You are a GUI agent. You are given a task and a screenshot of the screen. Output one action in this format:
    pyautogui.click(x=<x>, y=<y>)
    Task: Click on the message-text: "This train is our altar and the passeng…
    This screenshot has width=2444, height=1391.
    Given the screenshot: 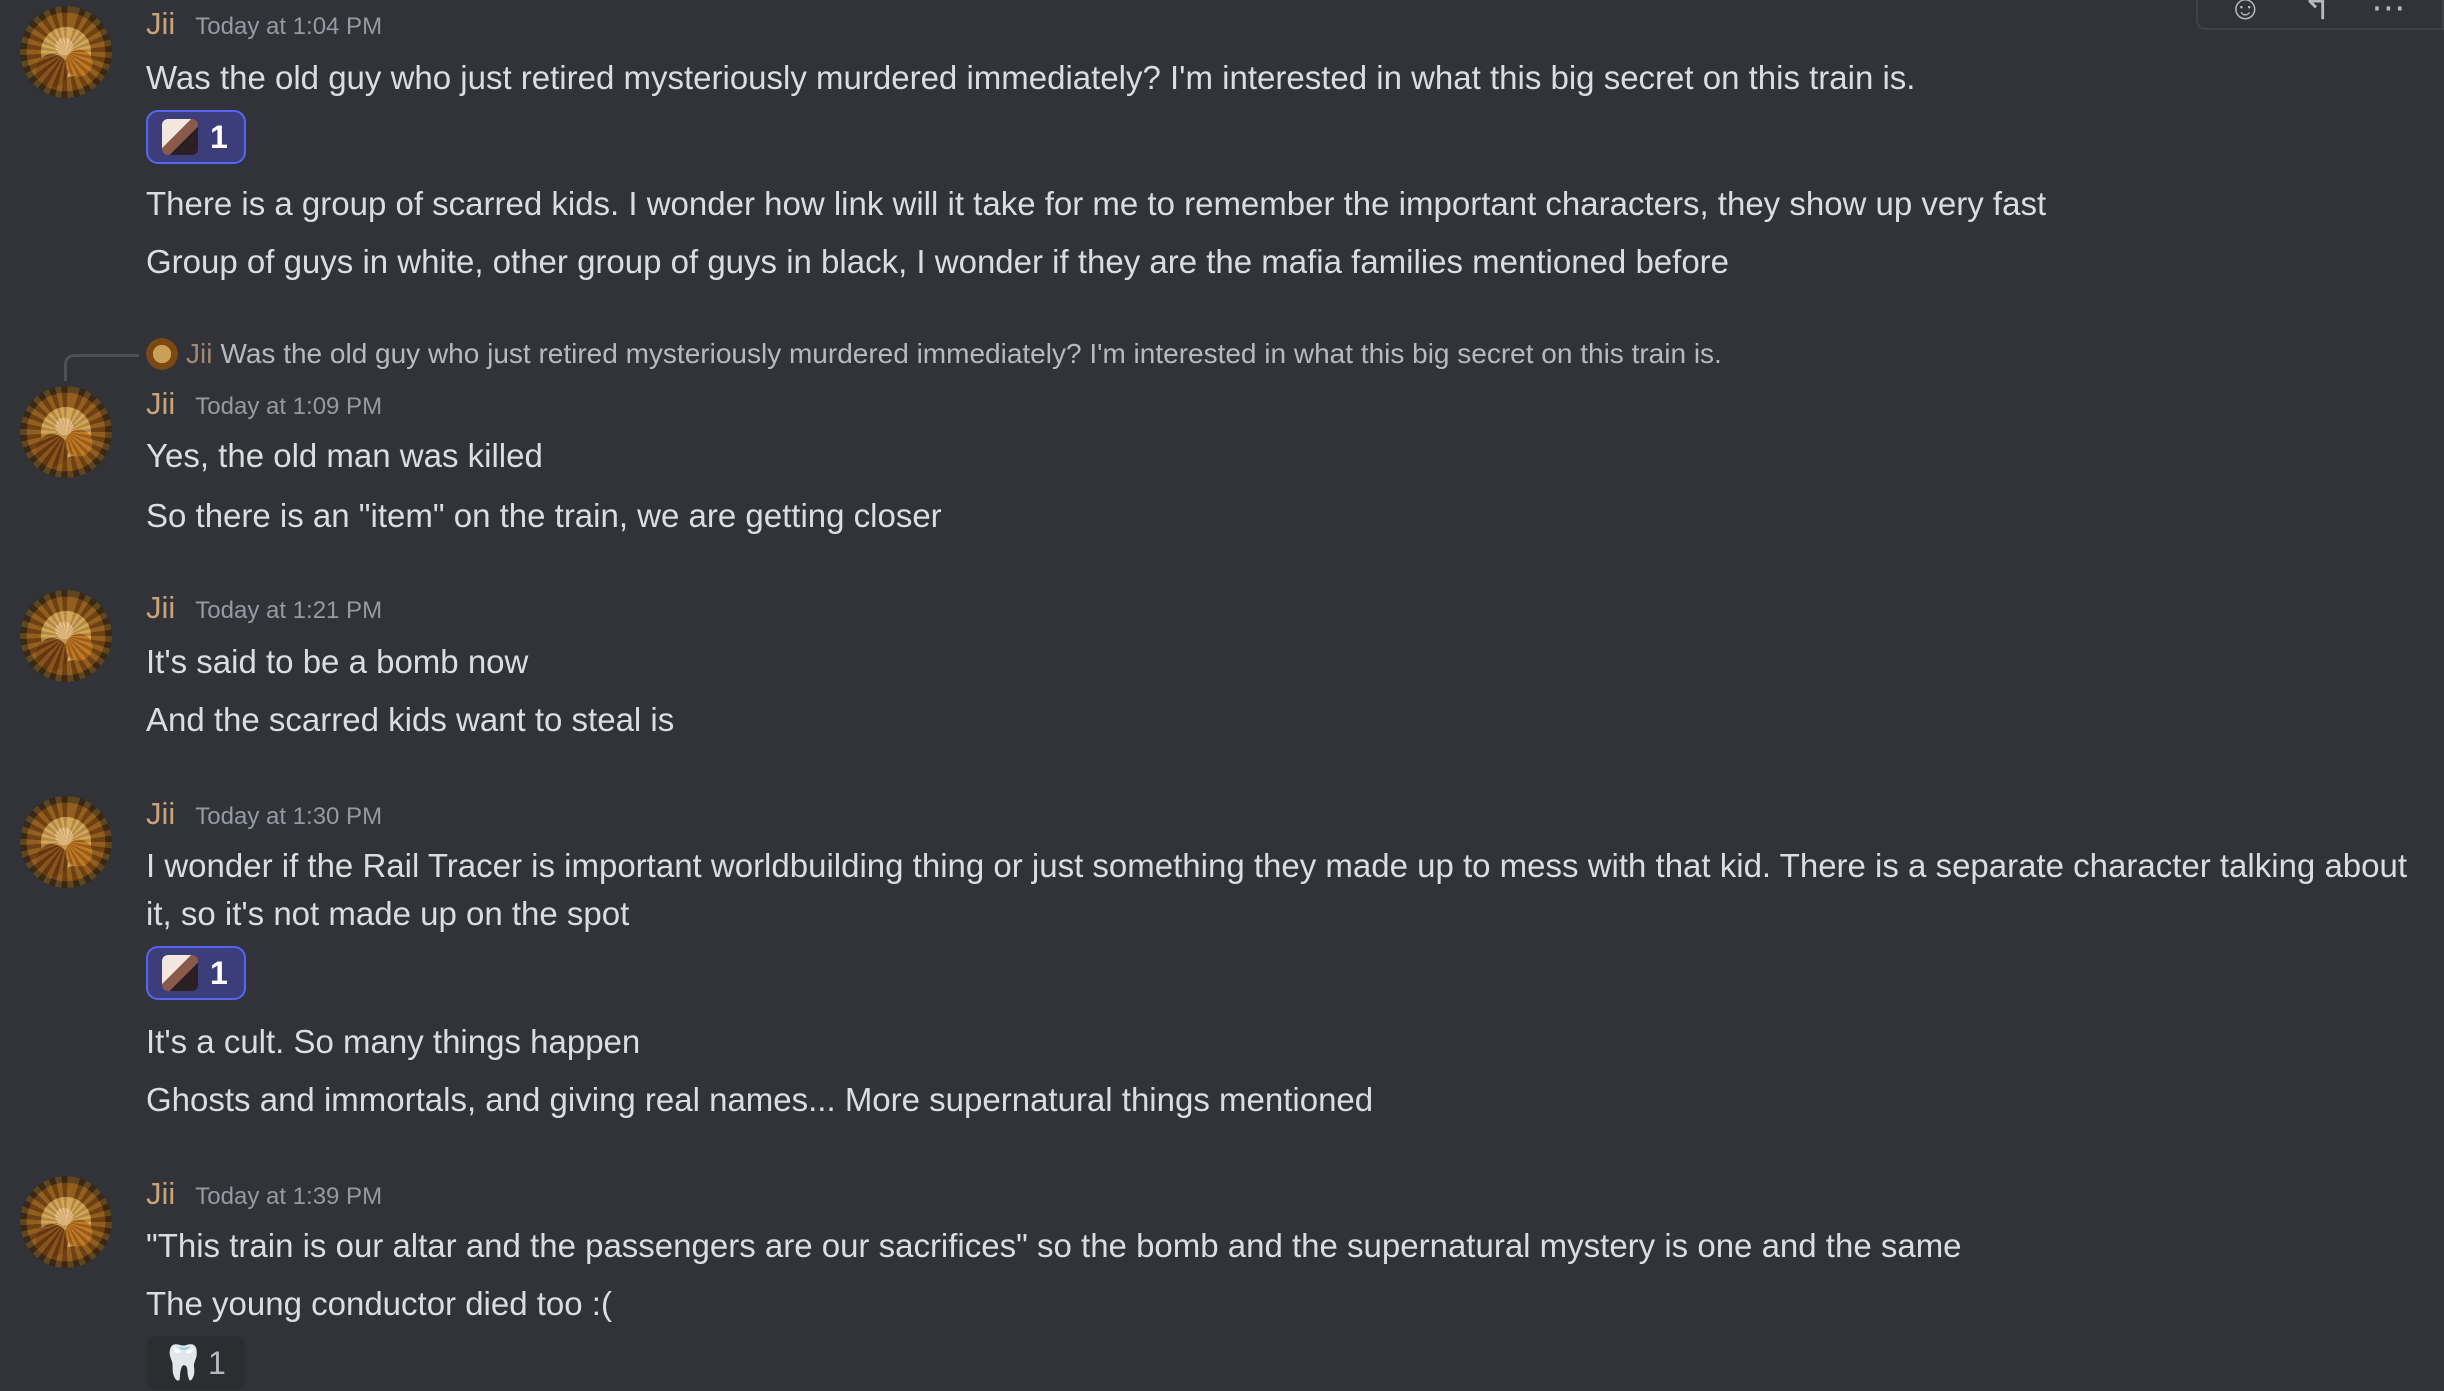 What is the action you would take?
    pyautogui.click(x=1054, y=1245)
    